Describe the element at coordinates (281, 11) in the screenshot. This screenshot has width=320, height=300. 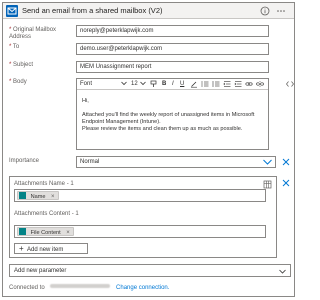
I see `more-options-icon` at that location.